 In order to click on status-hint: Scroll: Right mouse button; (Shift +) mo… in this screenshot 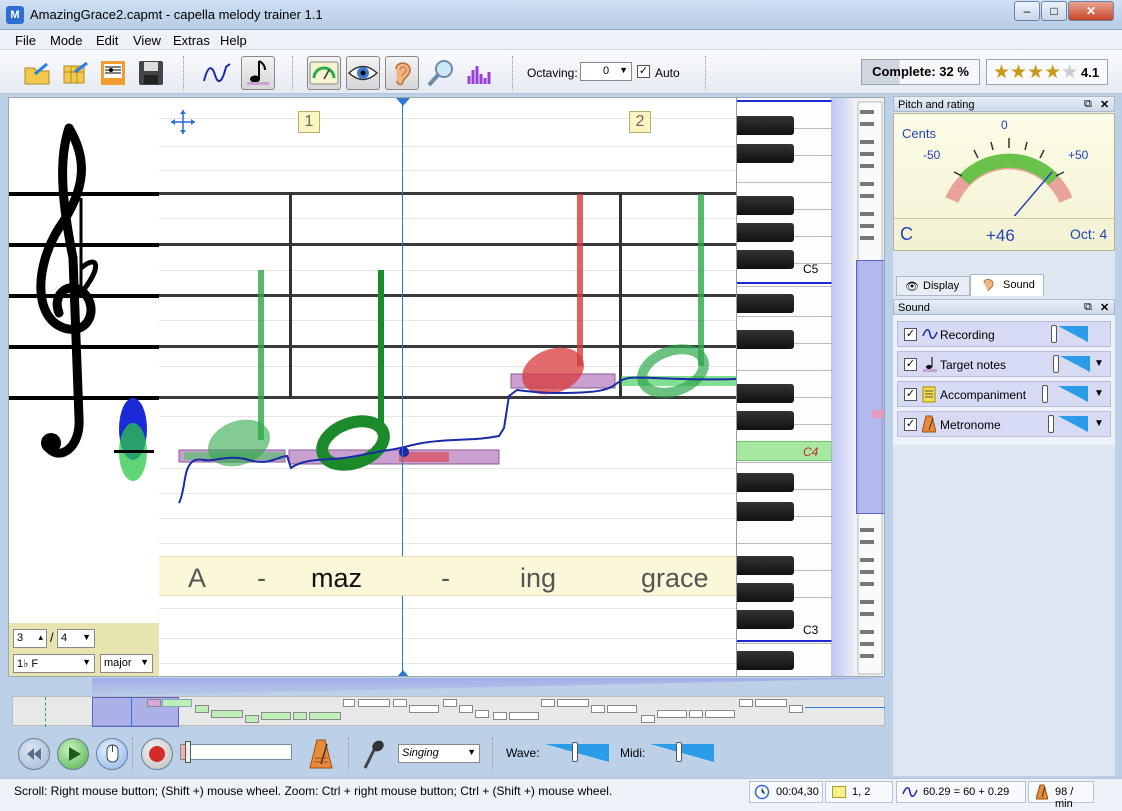, I will do `click(313, 791)`.